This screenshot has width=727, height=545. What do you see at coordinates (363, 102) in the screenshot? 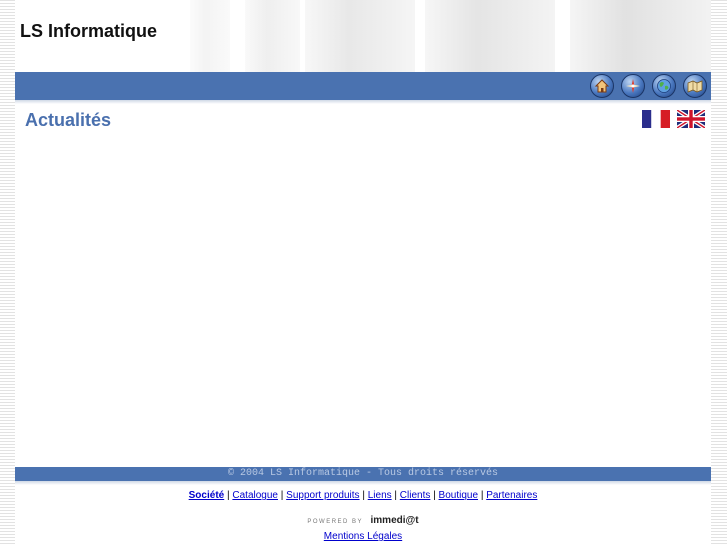
I see `nav-bar-shadow` at bounding box center [363, 102].